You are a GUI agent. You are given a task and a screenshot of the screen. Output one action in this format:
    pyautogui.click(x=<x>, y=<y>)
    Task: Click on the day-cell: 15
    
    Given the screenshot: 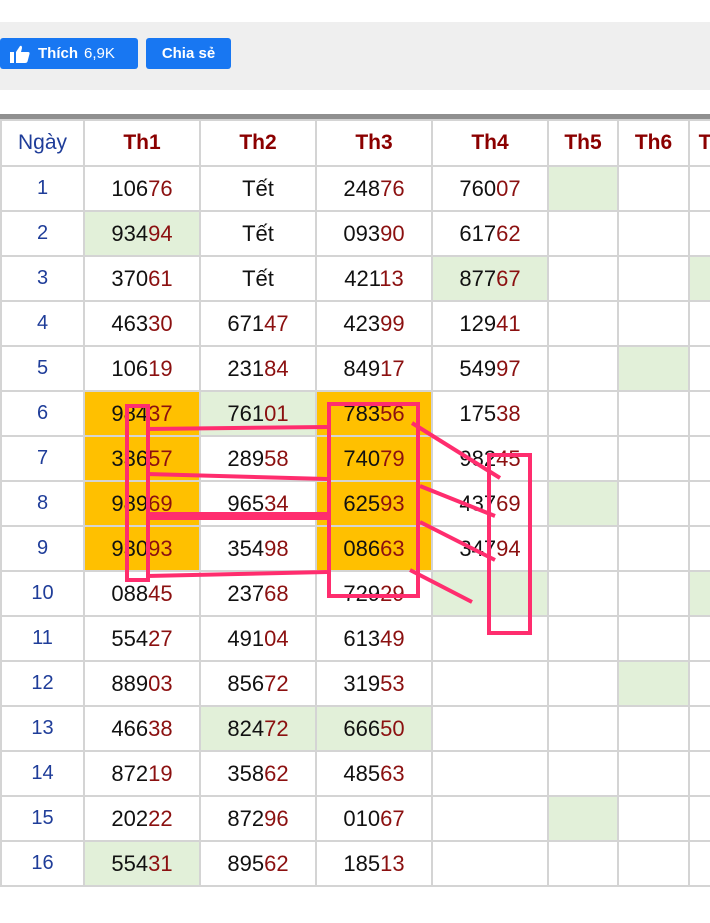 What is the action you would take?
    pyautogui.click(x=42, y=818)
    